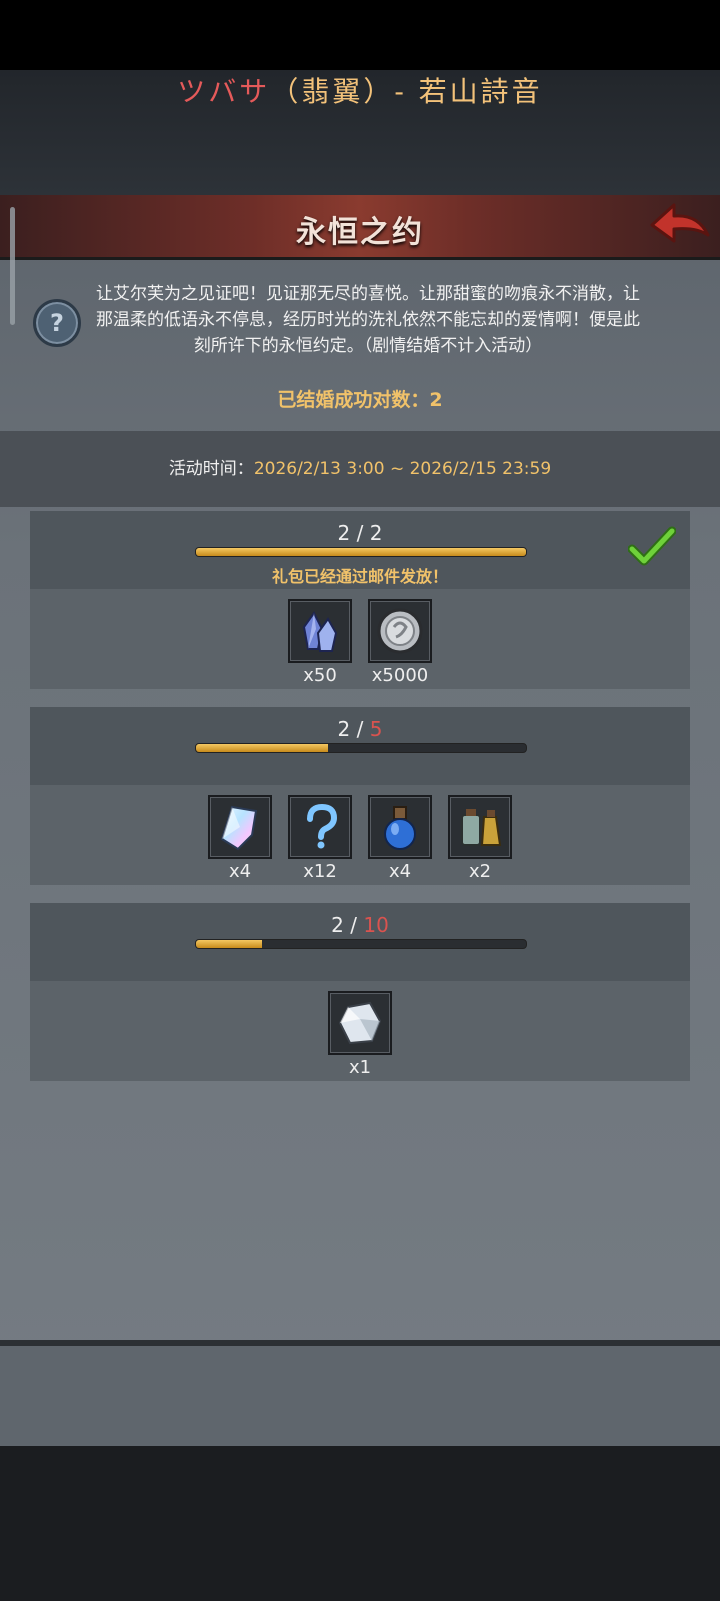  I want to click on reward-tier-2: 2 / 5 x4 x12 x4 x2, so click(360, 796).